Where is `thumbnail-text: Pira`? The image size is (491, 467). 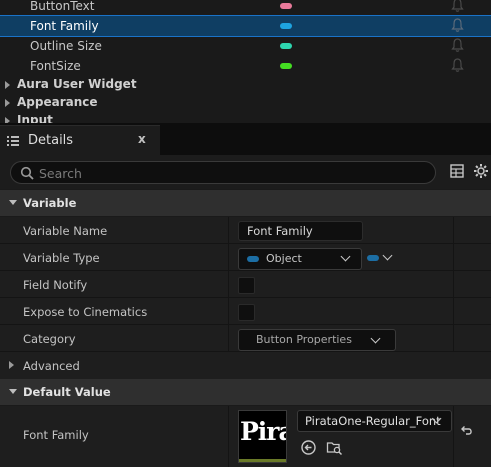 thumbnail-text: Pira is located at coordinates (263, 431).